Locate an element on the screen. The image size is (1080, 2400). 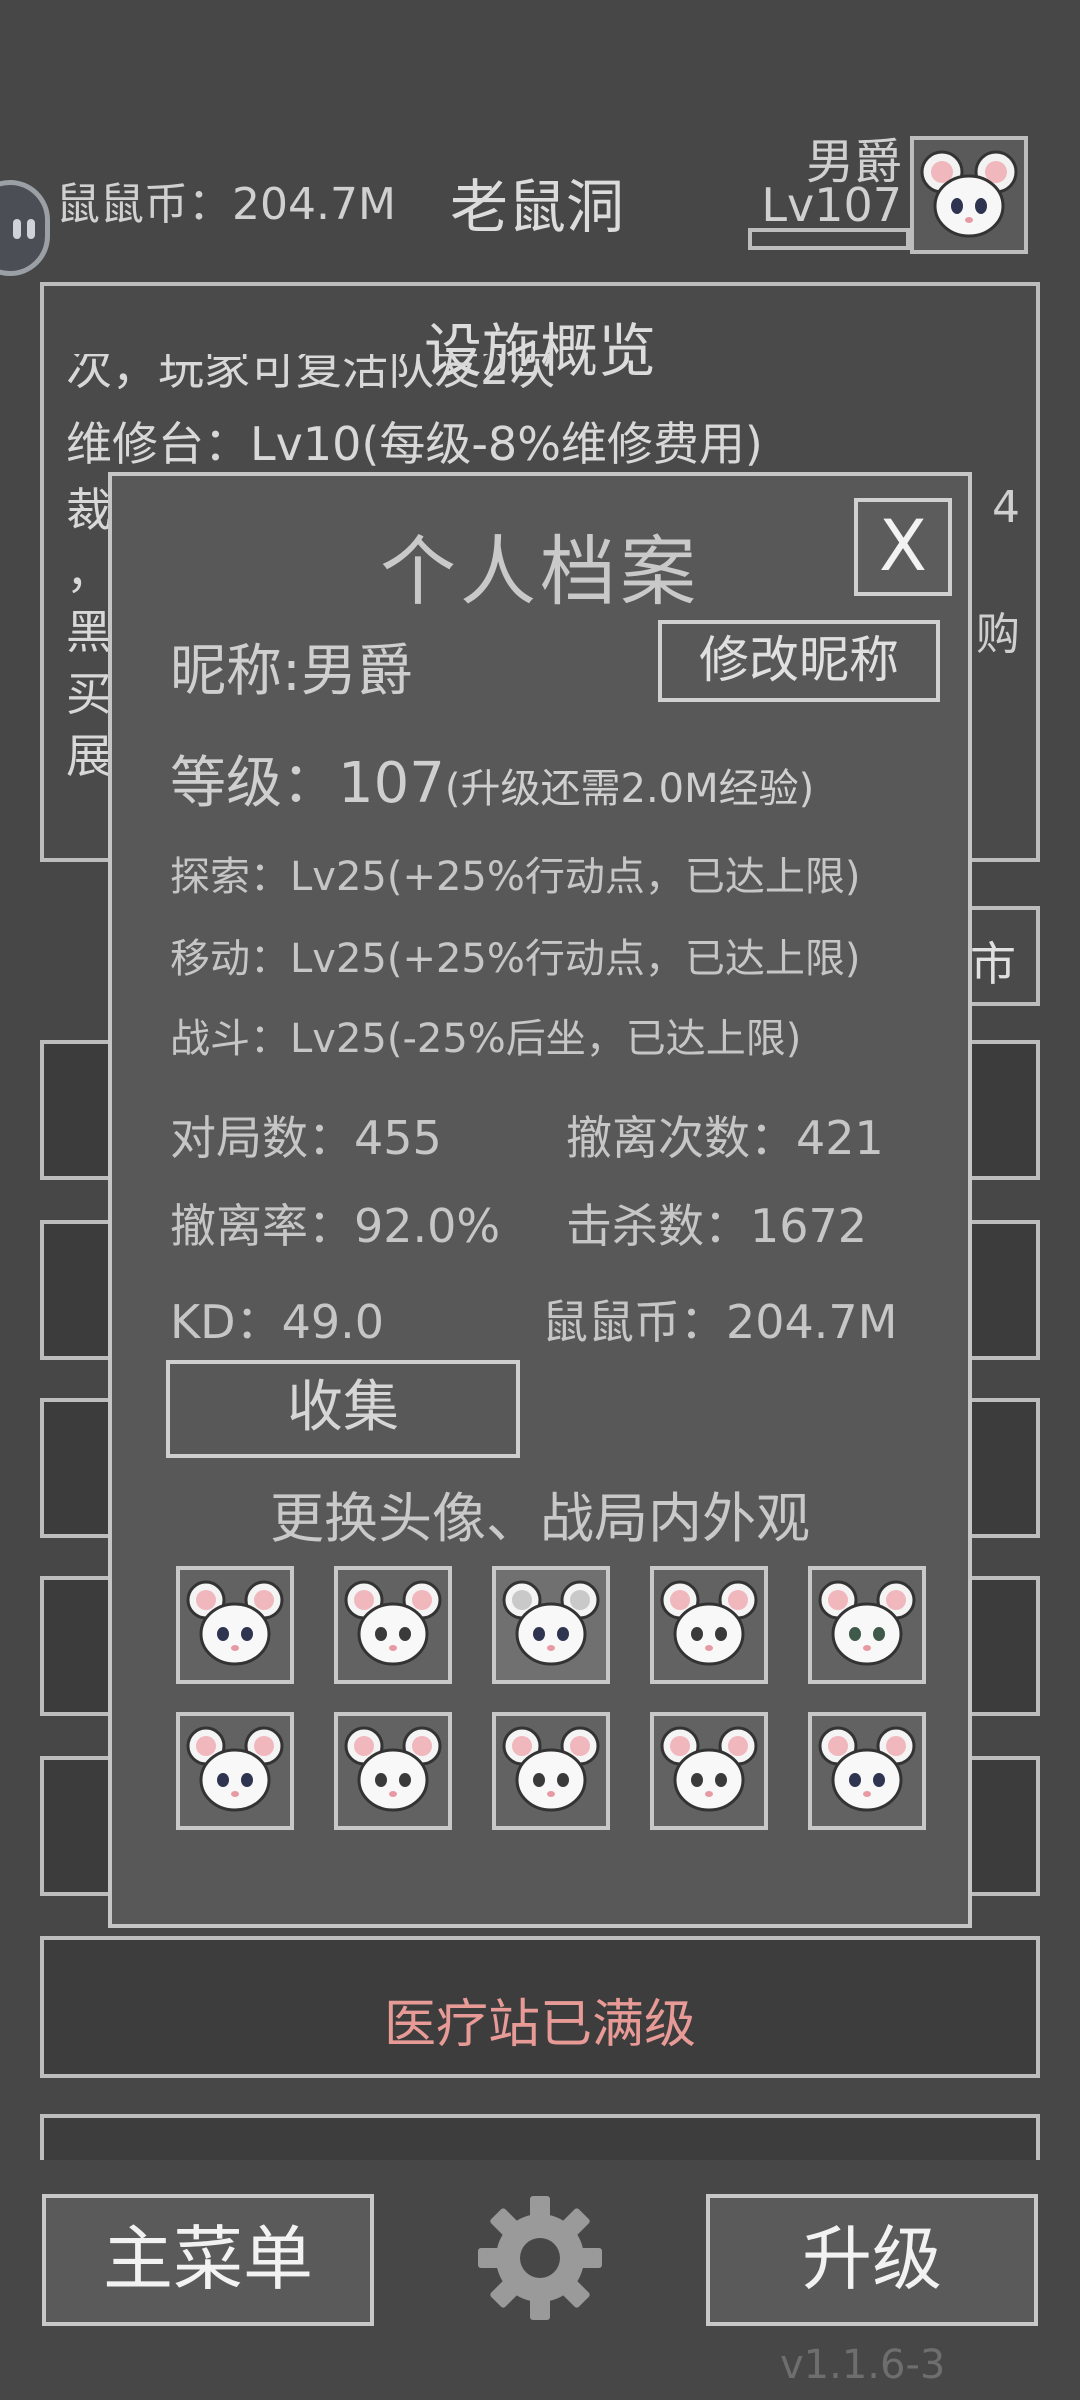
white-mouse-long-hair-icon is located at coordinates (709, 1769).